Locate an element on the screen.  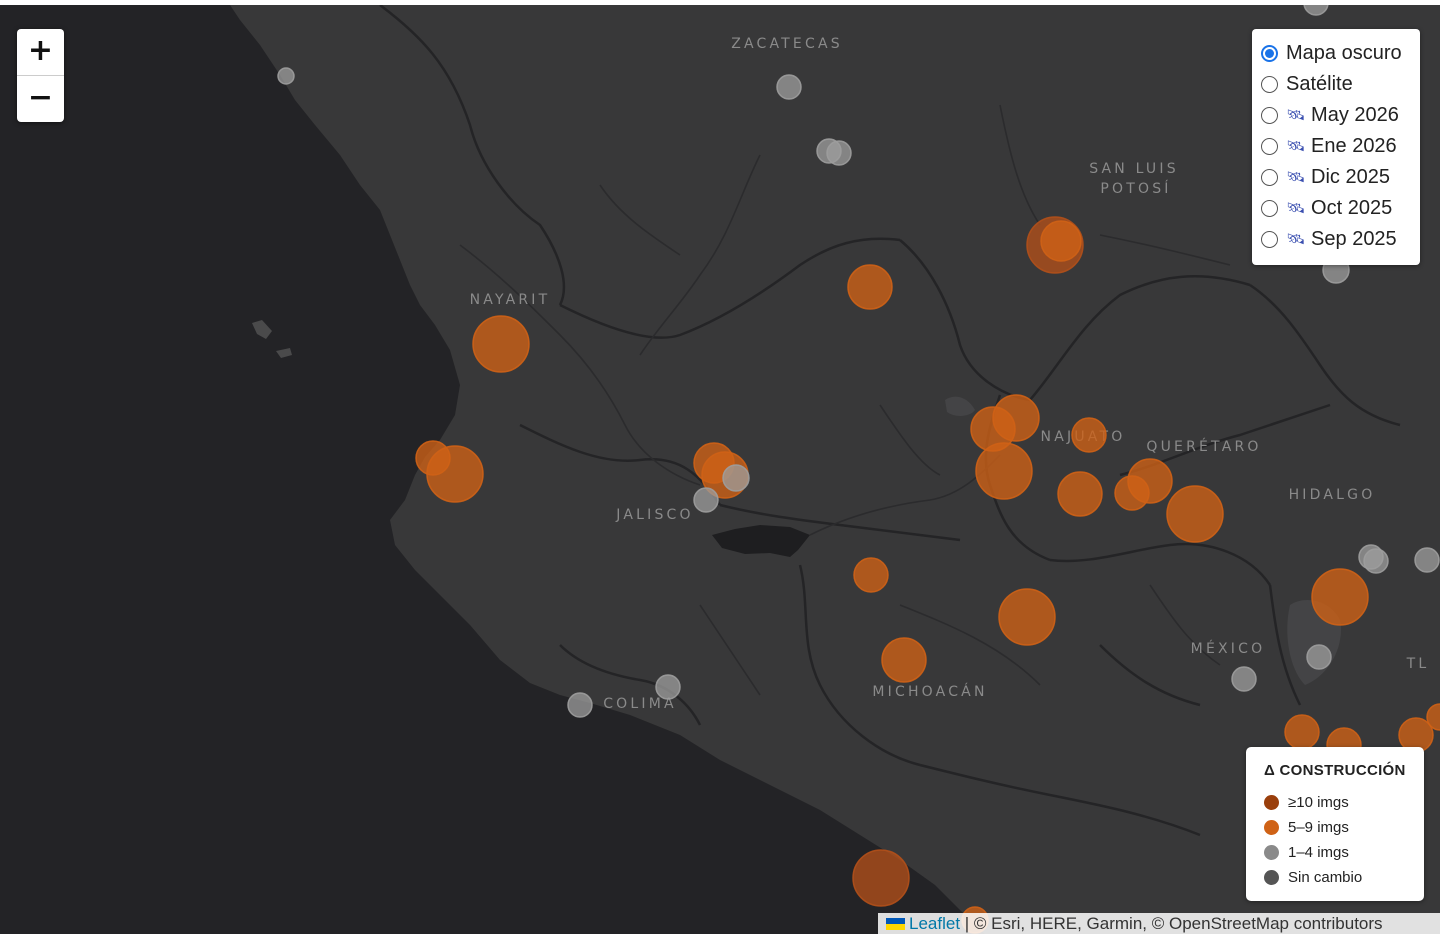
ukraine-flag-icon is located at coordinates (895, 924).